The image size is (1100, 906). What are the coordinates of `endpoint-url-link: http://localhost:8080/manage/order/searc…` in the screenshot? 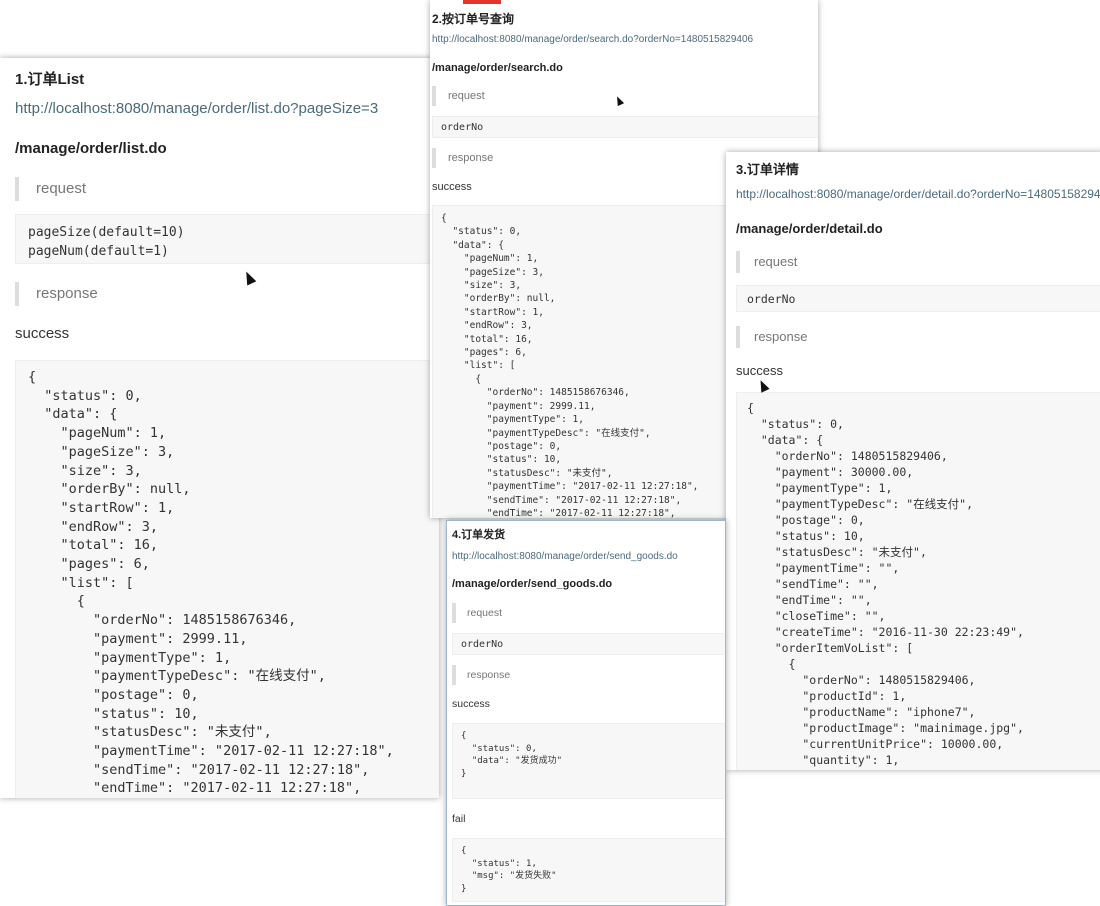 It's located at (592, 39).